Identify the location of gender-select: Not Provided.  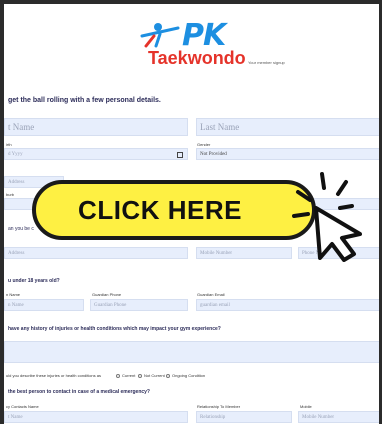
(288, 154).